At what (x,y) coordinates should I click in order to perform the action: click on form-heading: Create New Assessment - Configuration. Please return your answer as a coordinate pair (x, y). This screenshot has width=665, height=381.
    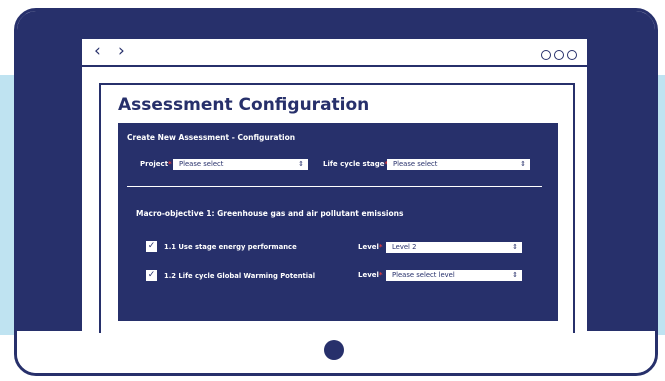
    Looking at the image, I should click on (211, 137).